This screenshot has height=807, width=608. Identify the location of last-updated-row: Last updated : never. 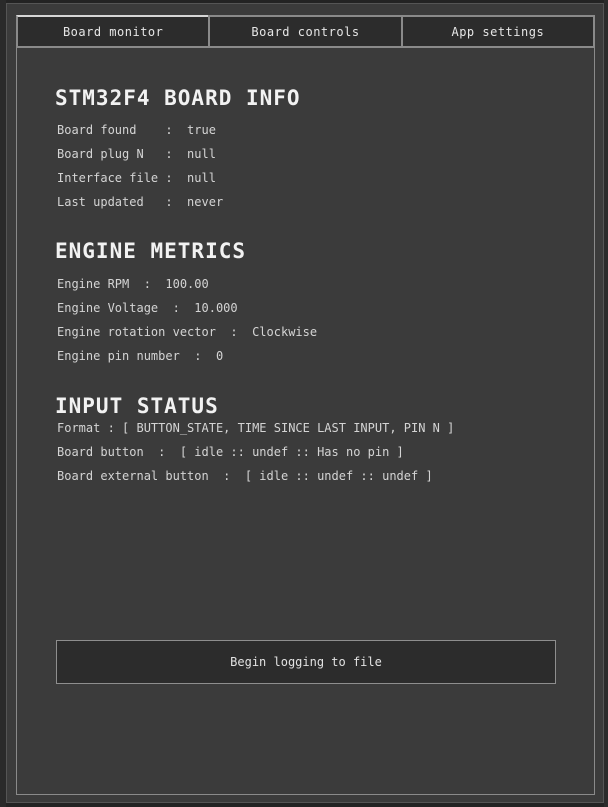
(140, 202).